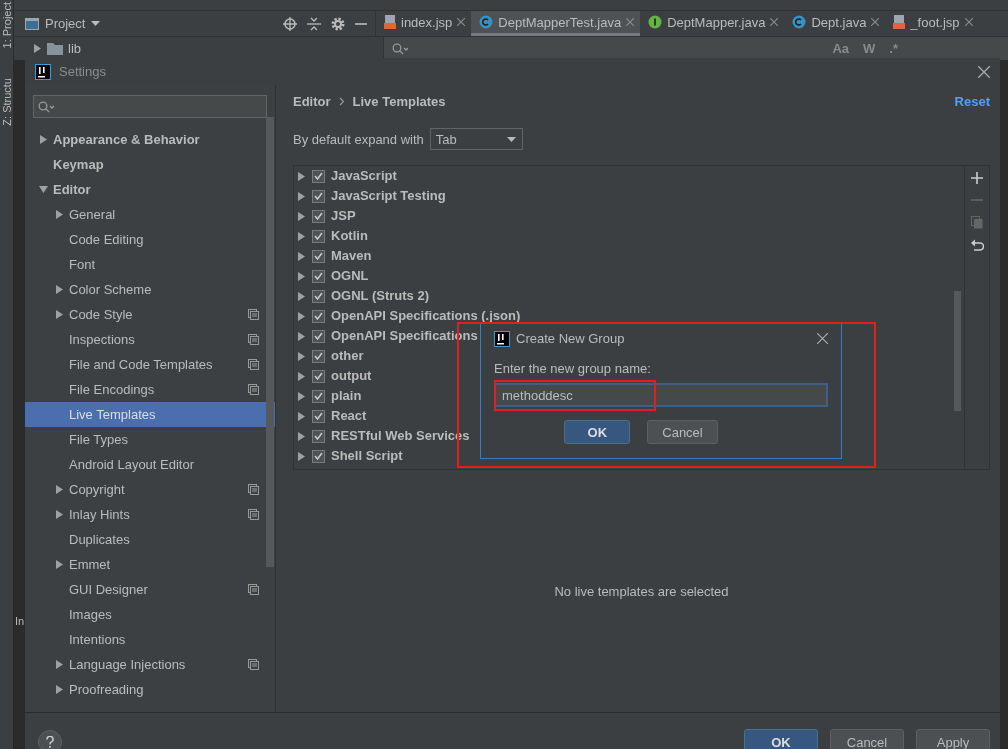 The height and width of the screenshot is (749, 1008). Describe the element at coordinates (346, 396) in the screenshot. I see `template-group: plain` at that location.